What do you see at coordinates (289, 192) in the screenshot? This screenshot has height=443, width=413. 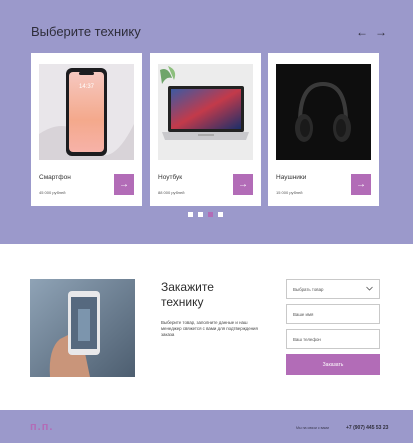 I see `product-price: 15 000 рублей` at bounding box center [289, 192].